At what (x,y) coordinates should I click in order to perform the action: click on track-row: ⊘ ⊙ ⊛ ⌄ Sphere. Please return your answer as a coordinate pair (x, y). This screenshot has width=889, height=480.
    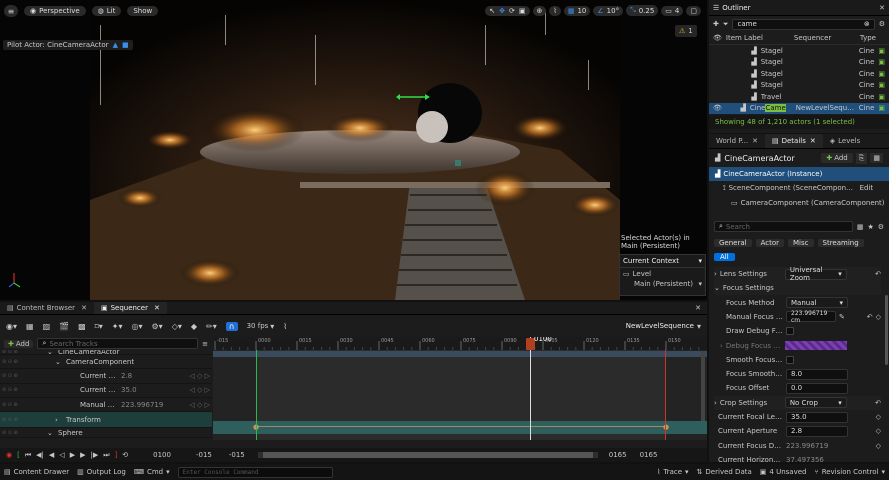
    Looking at the image, I should click on (106, 433).